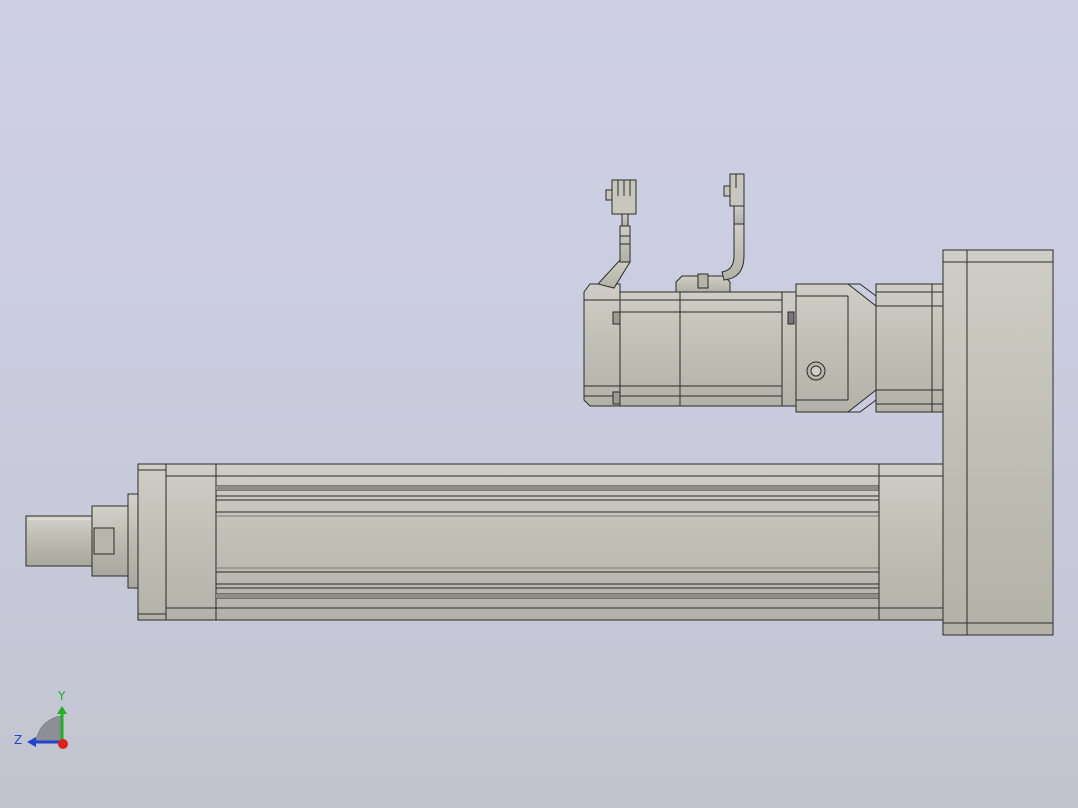  Describe the element at coordinates (690, 340) in the screenshot. I see `servo-motor` at that location.